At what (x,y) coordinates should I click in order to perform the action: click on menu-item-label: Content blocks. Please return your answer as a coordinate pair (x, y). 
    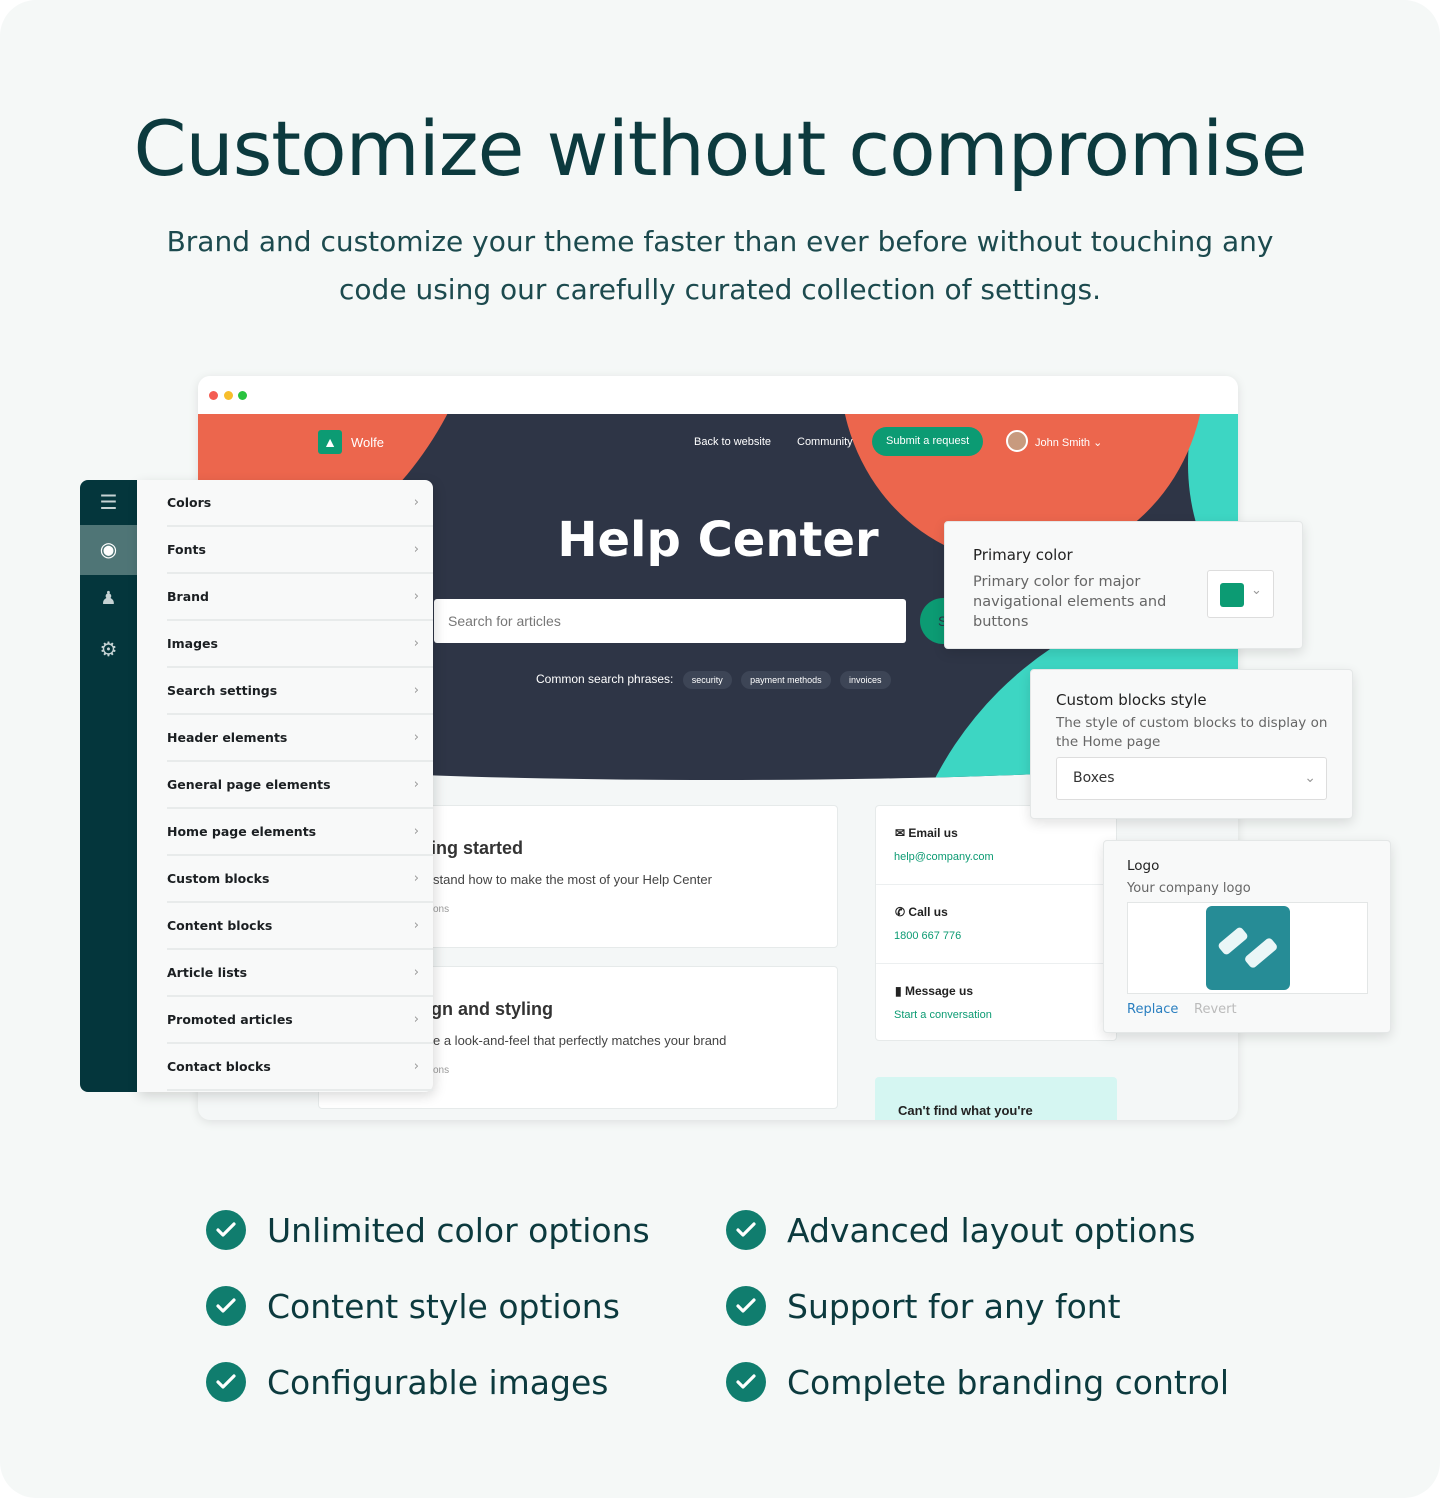
    Looking at the image, I should click on (220, 925).